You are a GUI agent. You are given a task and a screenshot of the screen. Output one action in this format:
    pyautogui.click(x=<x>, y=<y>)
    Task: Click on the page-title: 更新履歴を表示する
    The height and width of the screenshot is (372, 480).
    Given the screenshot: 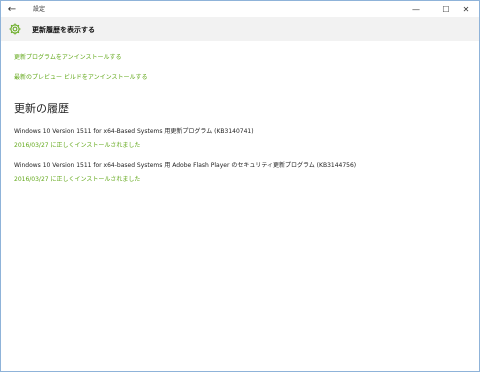 What is the action you would take?
    pyautogui.click(x=63, y=30)
    